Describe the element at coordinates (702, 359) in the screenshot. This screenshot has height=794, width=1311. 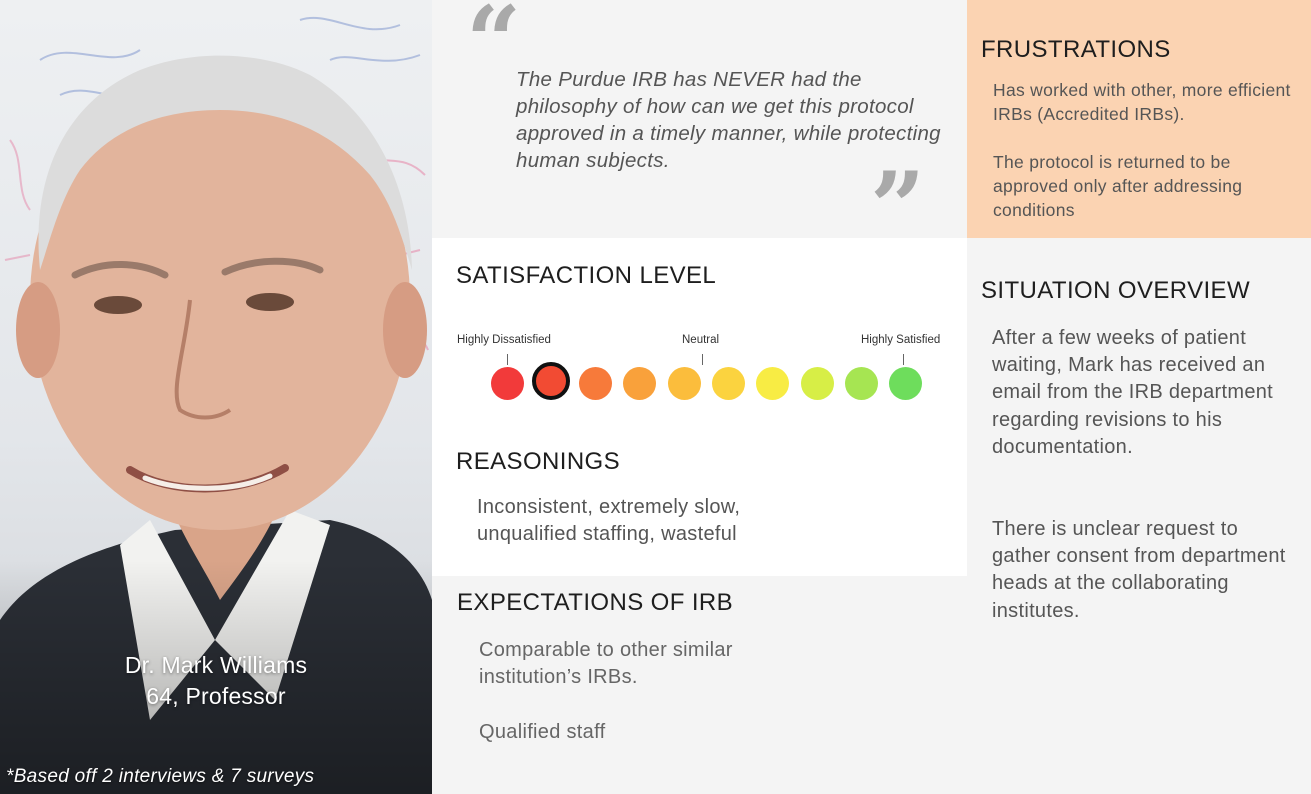
I see `scale-tick-mid` at that location.